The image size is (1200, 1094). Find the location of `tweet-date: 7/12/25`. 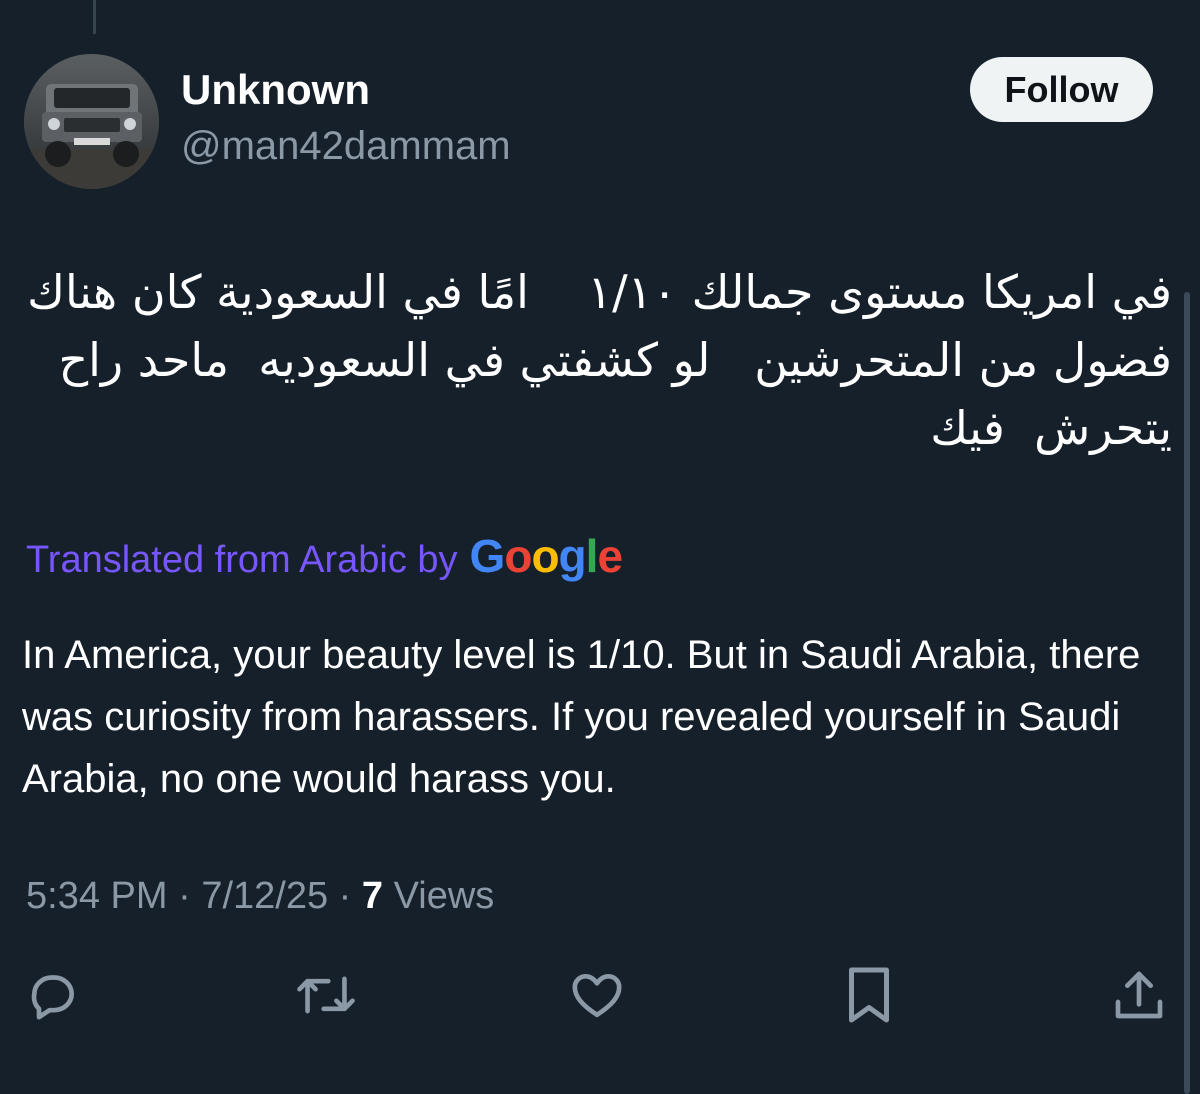

tweet-date: 7/12/25 is located at coordinates (264, 896).